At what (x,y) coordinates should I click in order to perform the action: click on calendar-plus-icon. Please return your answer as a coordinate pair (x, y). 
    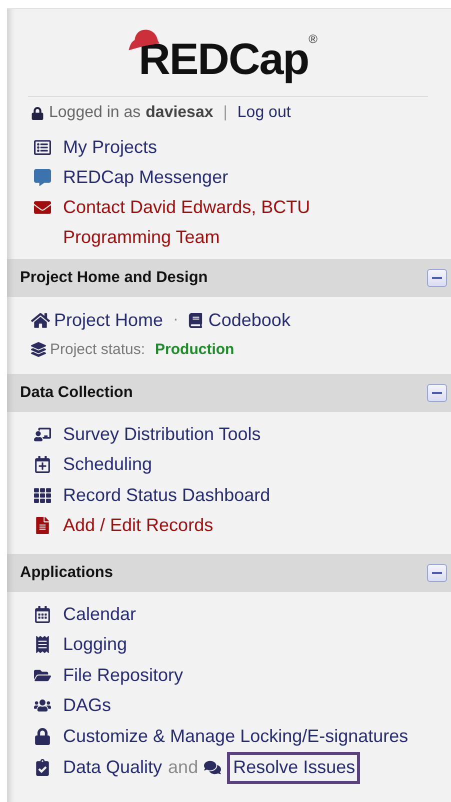
    Looking at the image, I should click on (42, 465).